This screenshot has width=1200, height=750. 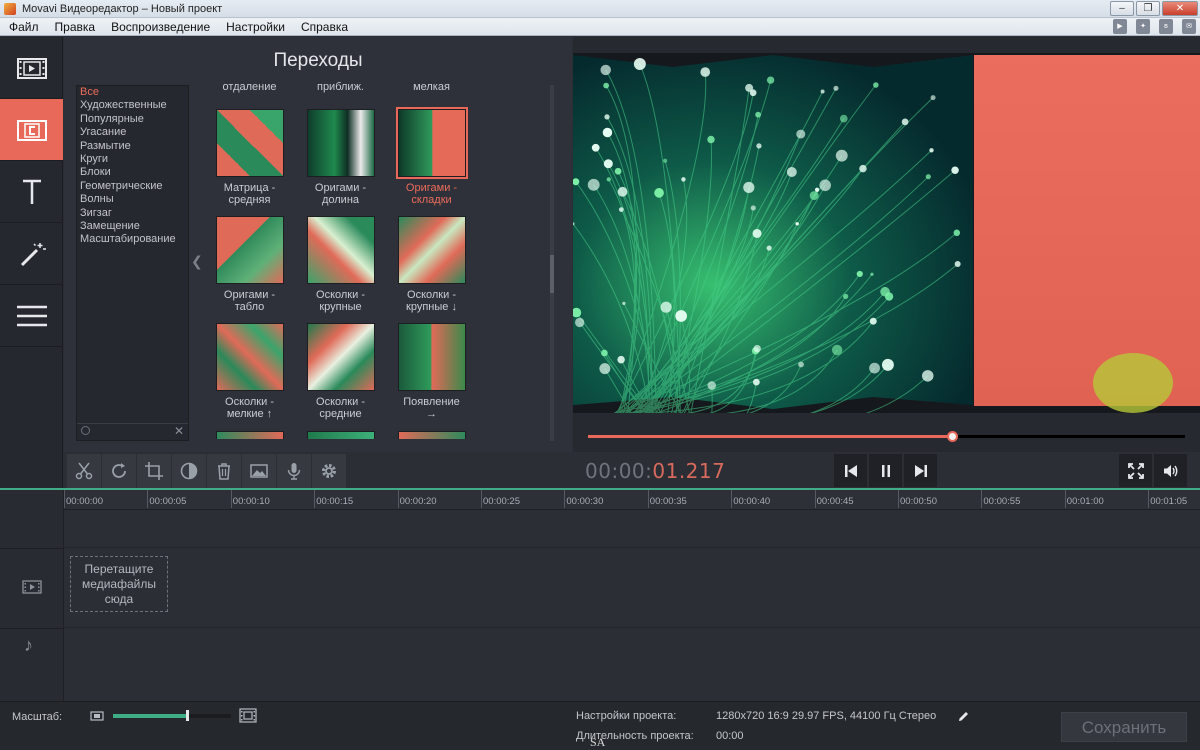 What do you see at coordinates (179, 431) in the screenshot?
I see `clear-icon: ✕` at bounding box center [179, 431].